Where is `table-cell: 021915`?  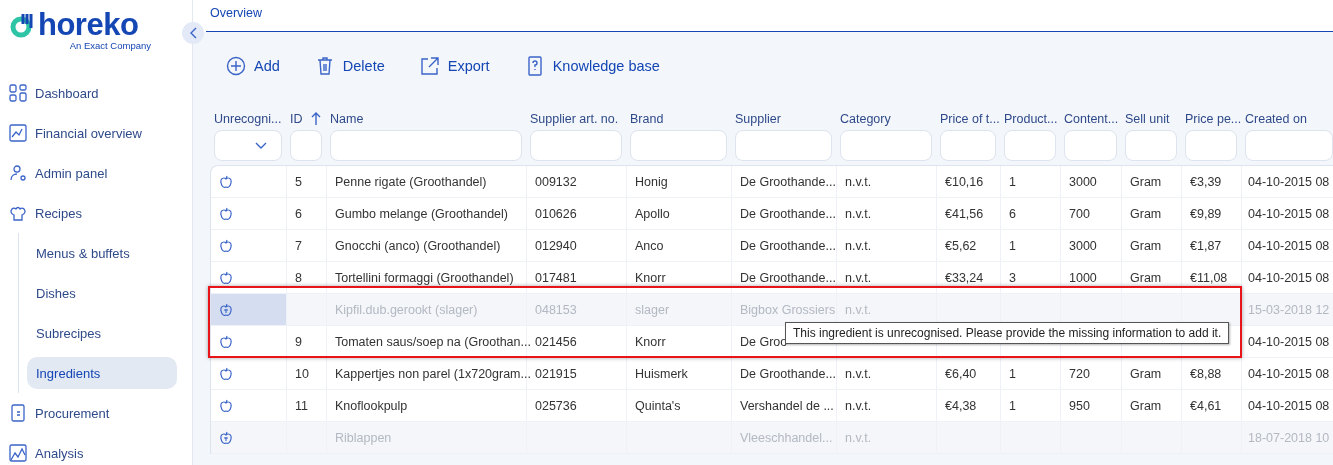
table-cell: 021915 is located at coordinates (556, 373).